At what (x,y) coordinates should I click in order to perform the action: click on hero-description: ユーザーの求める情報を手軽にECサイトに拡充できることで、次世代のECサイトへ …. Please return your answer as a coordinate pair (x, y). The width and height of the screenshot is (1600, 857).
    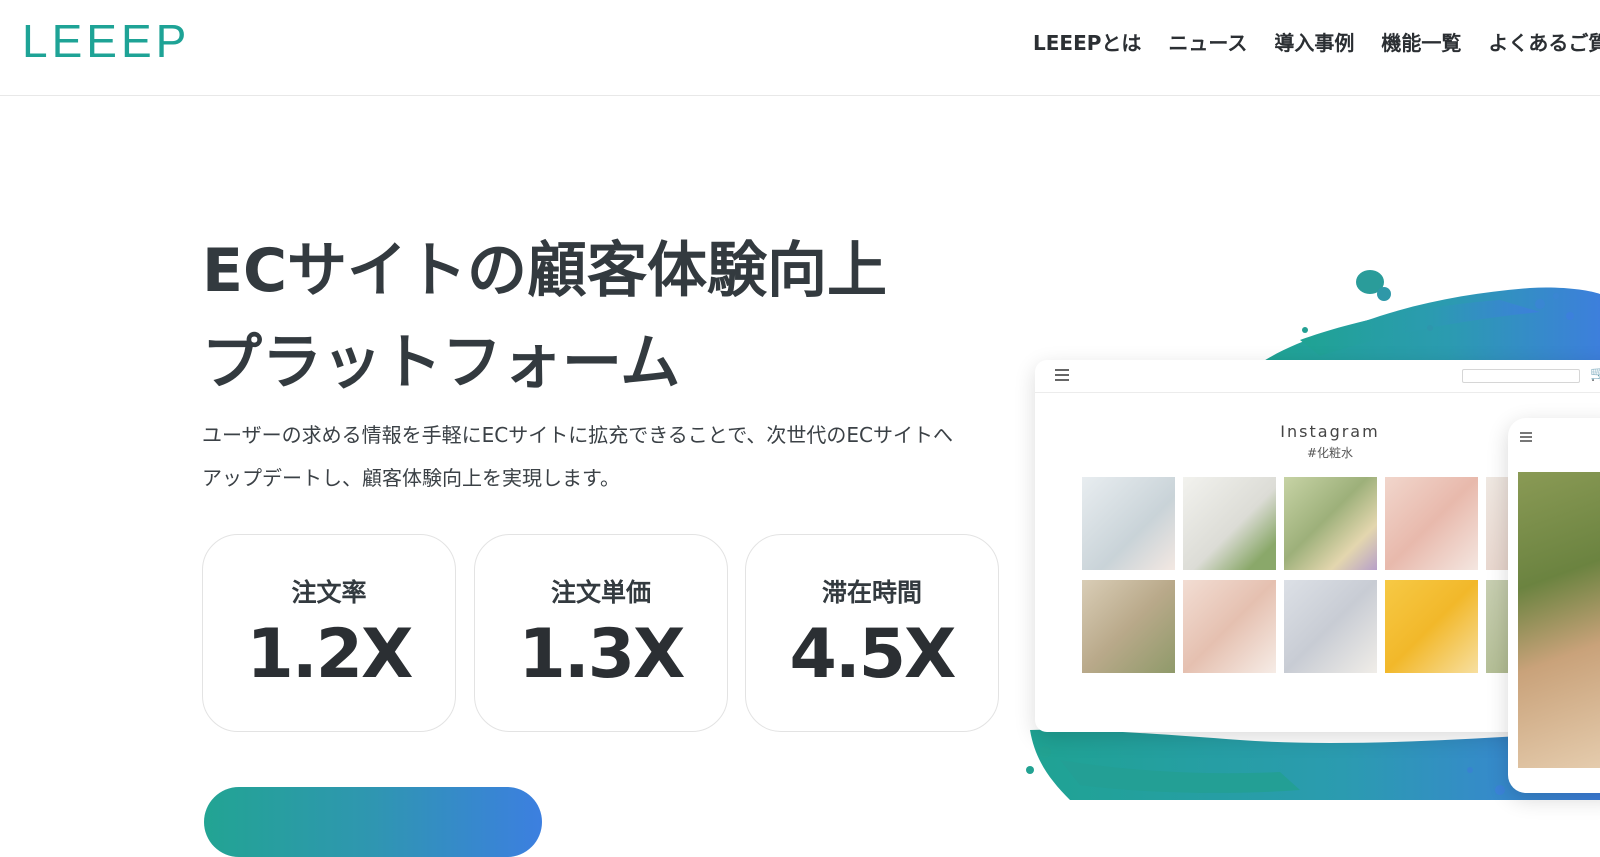
    Looking at the image, I should click on (602, 457).